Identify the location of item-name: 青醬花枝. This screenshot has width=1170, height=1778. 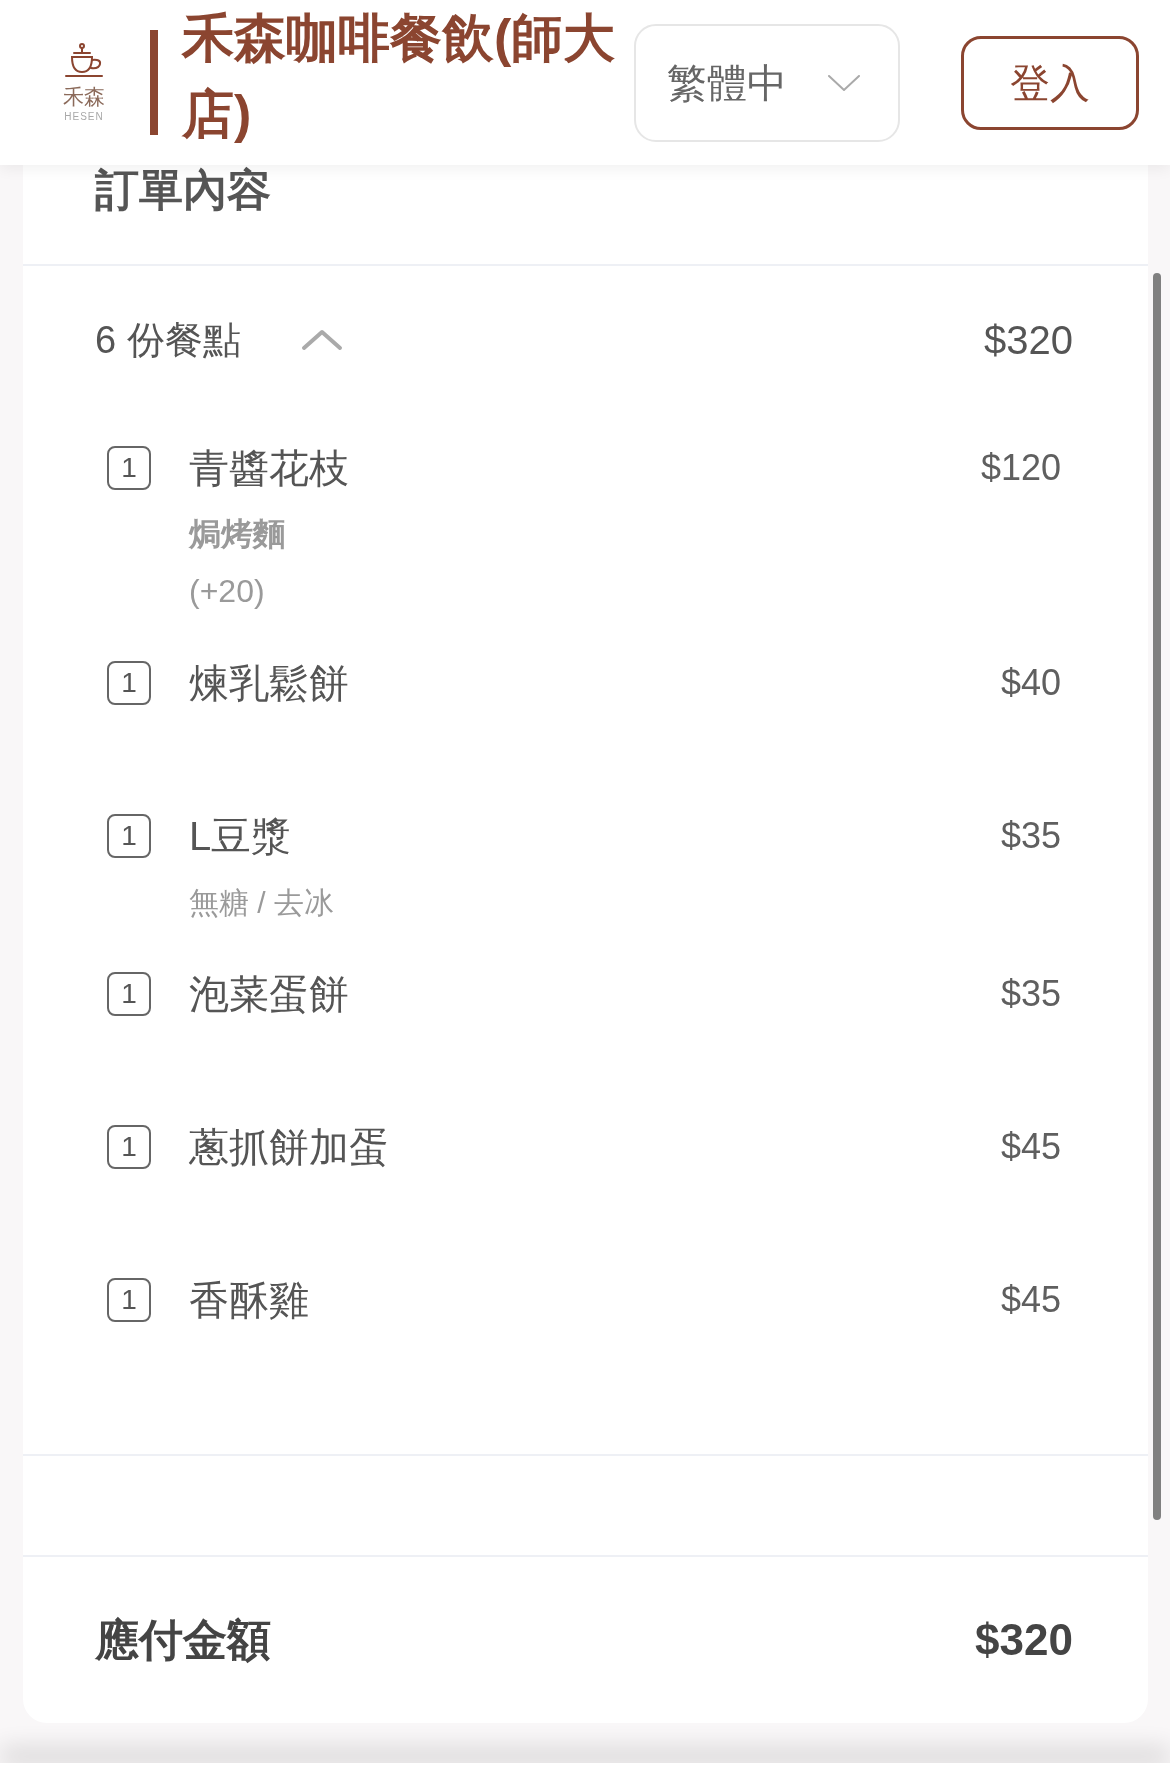
(269, 468).